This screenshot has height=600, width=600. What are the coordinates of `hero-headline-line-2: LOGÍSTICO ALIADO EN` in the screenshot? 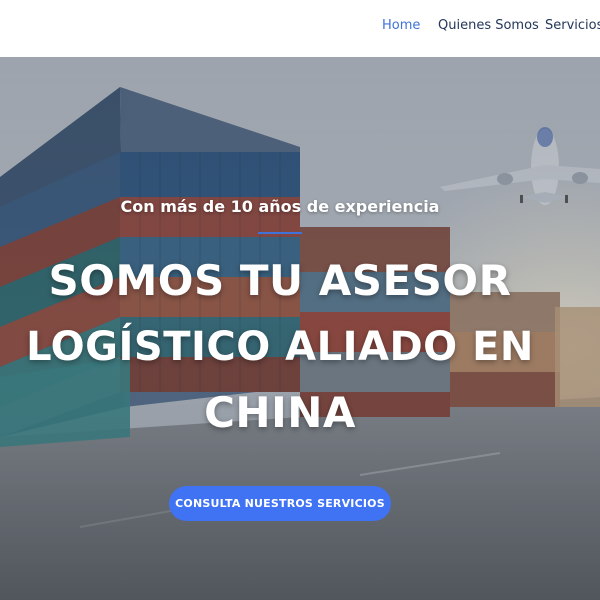 It's located at (280, 347).